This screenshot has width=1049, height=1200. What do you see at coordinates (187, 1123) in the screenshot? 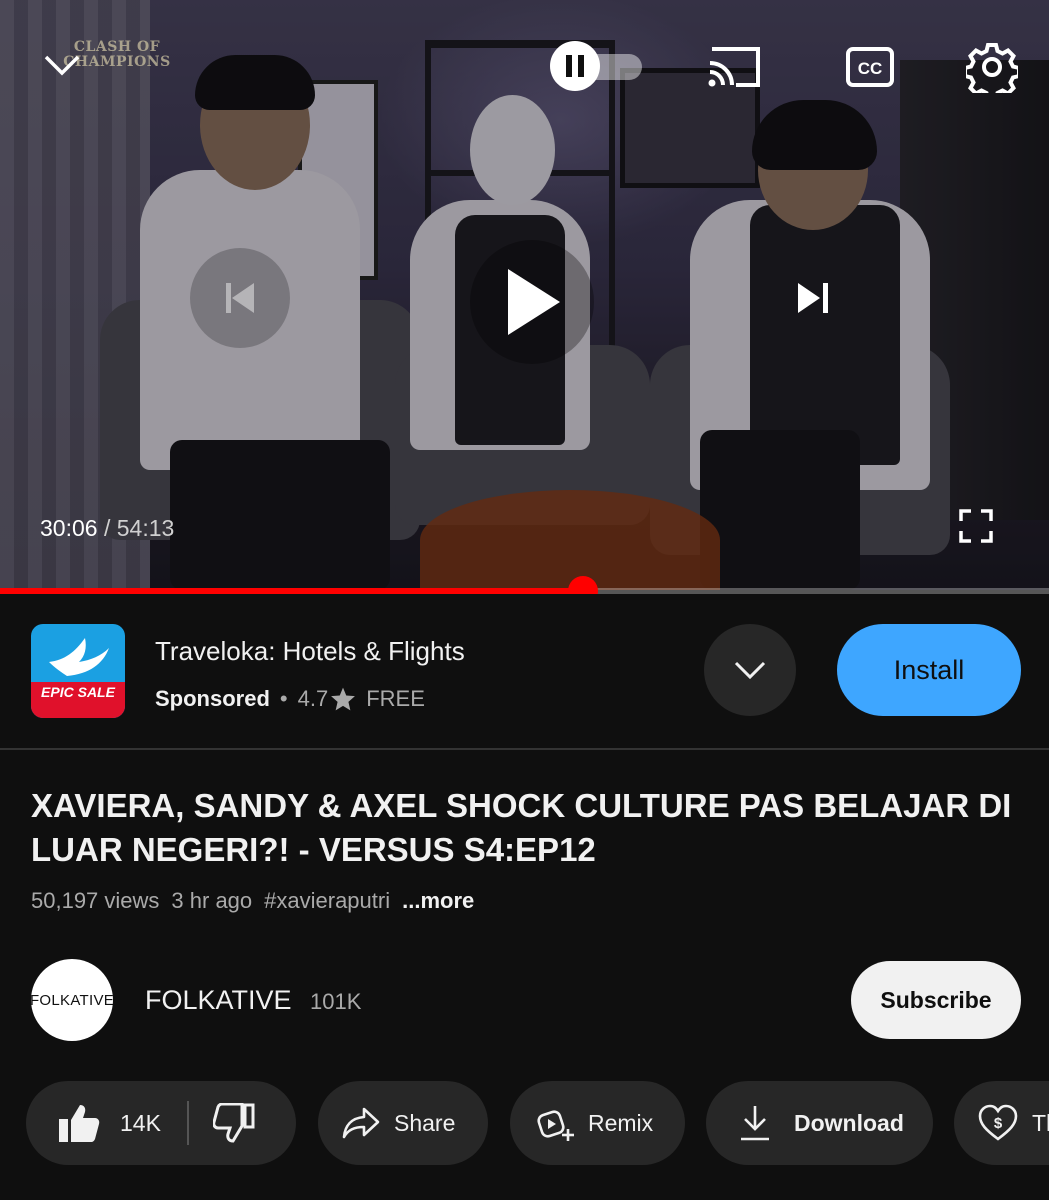
I see `like-separator` at bounding box center [187, 1123].